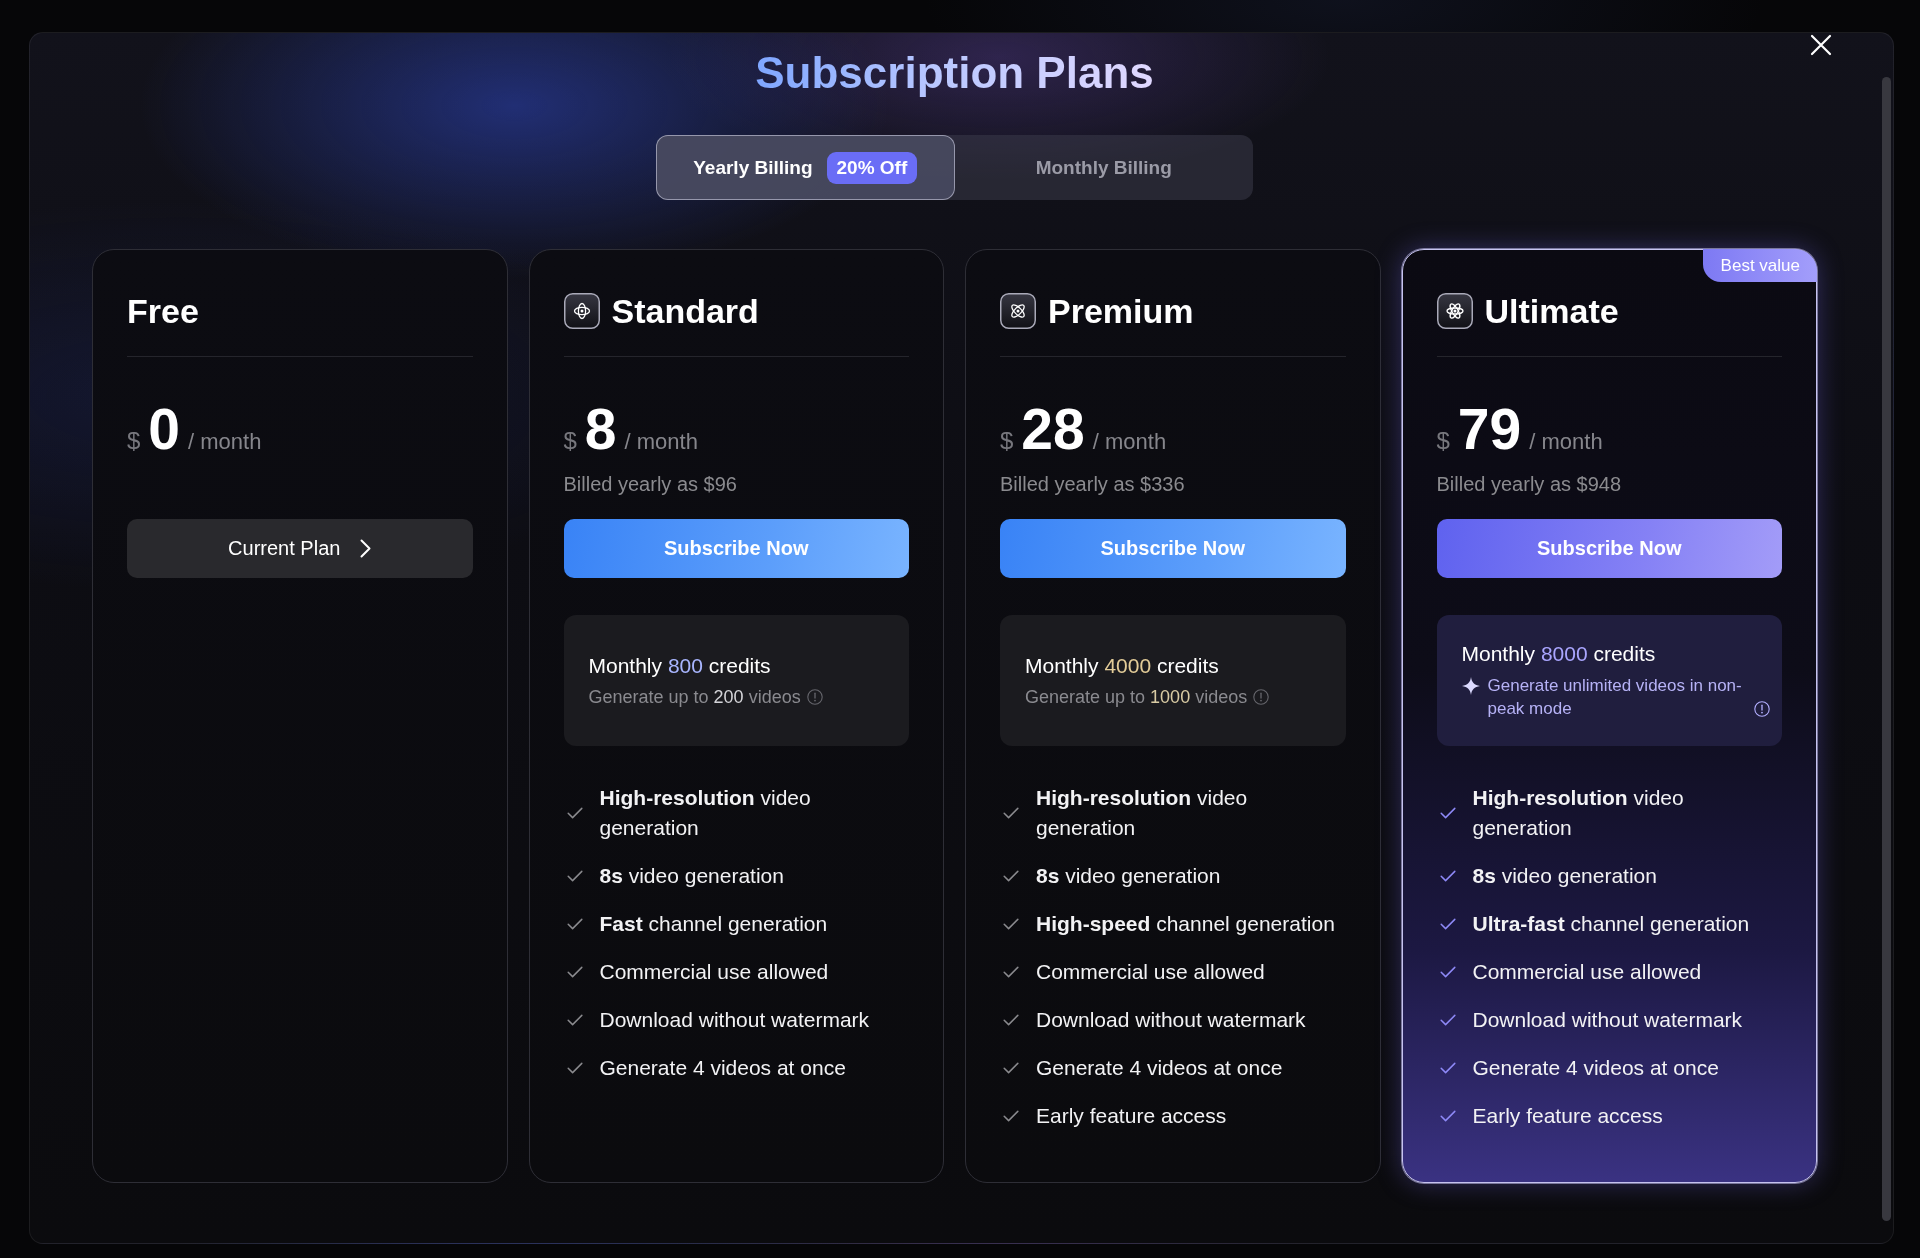  Describe the element at coordinates (1759, 265) in the screenshot. I see `best-value-badge: Best value` at that location.